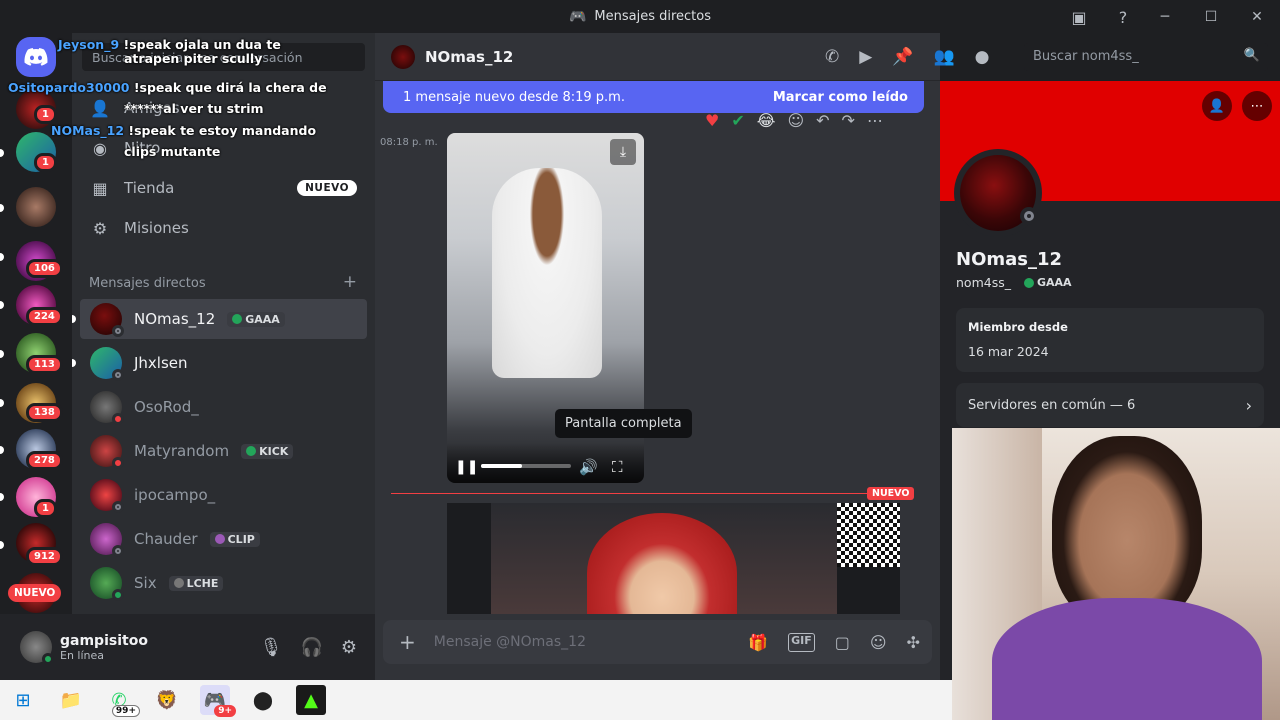 The height and width of the screenshot is (720, 1280). I want to click on windows-start-icon: ⊞, so click(23, 700).